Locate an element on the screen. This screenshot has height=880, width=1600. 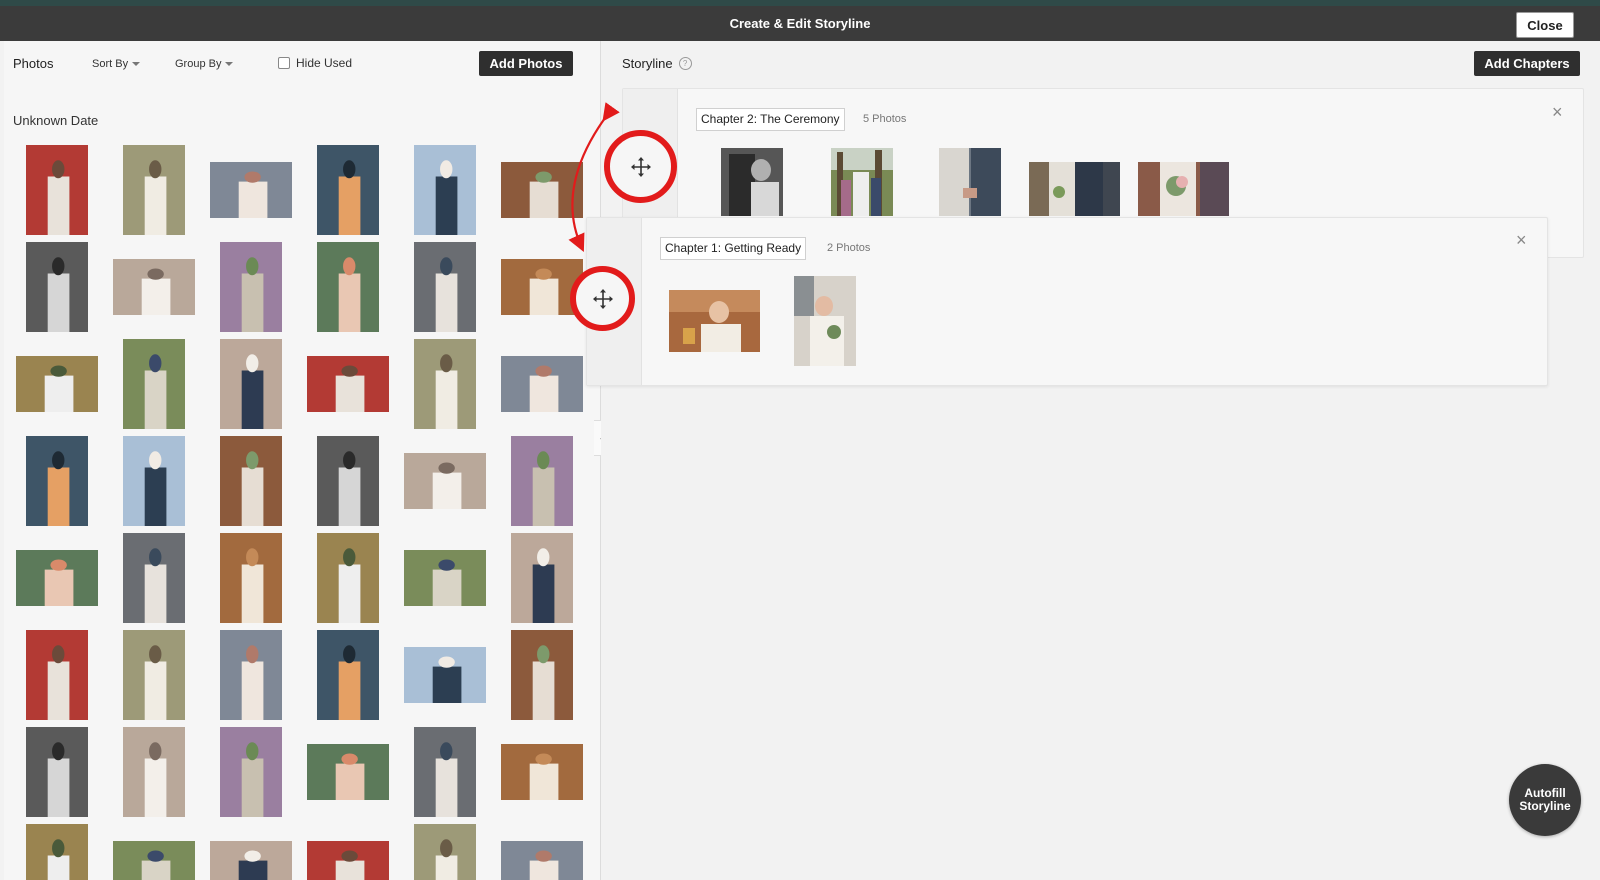
autofill-storyline-button: Autofill Storyline is located at coordinates (1545, 800).